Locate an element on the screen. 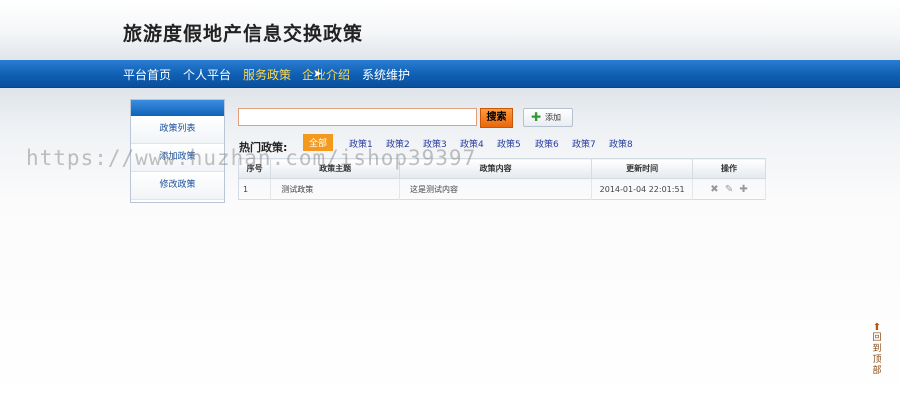 The width and height of the screenshot is (900, 406). back-to-top-char: 部 is located at coordinates (877, 371).